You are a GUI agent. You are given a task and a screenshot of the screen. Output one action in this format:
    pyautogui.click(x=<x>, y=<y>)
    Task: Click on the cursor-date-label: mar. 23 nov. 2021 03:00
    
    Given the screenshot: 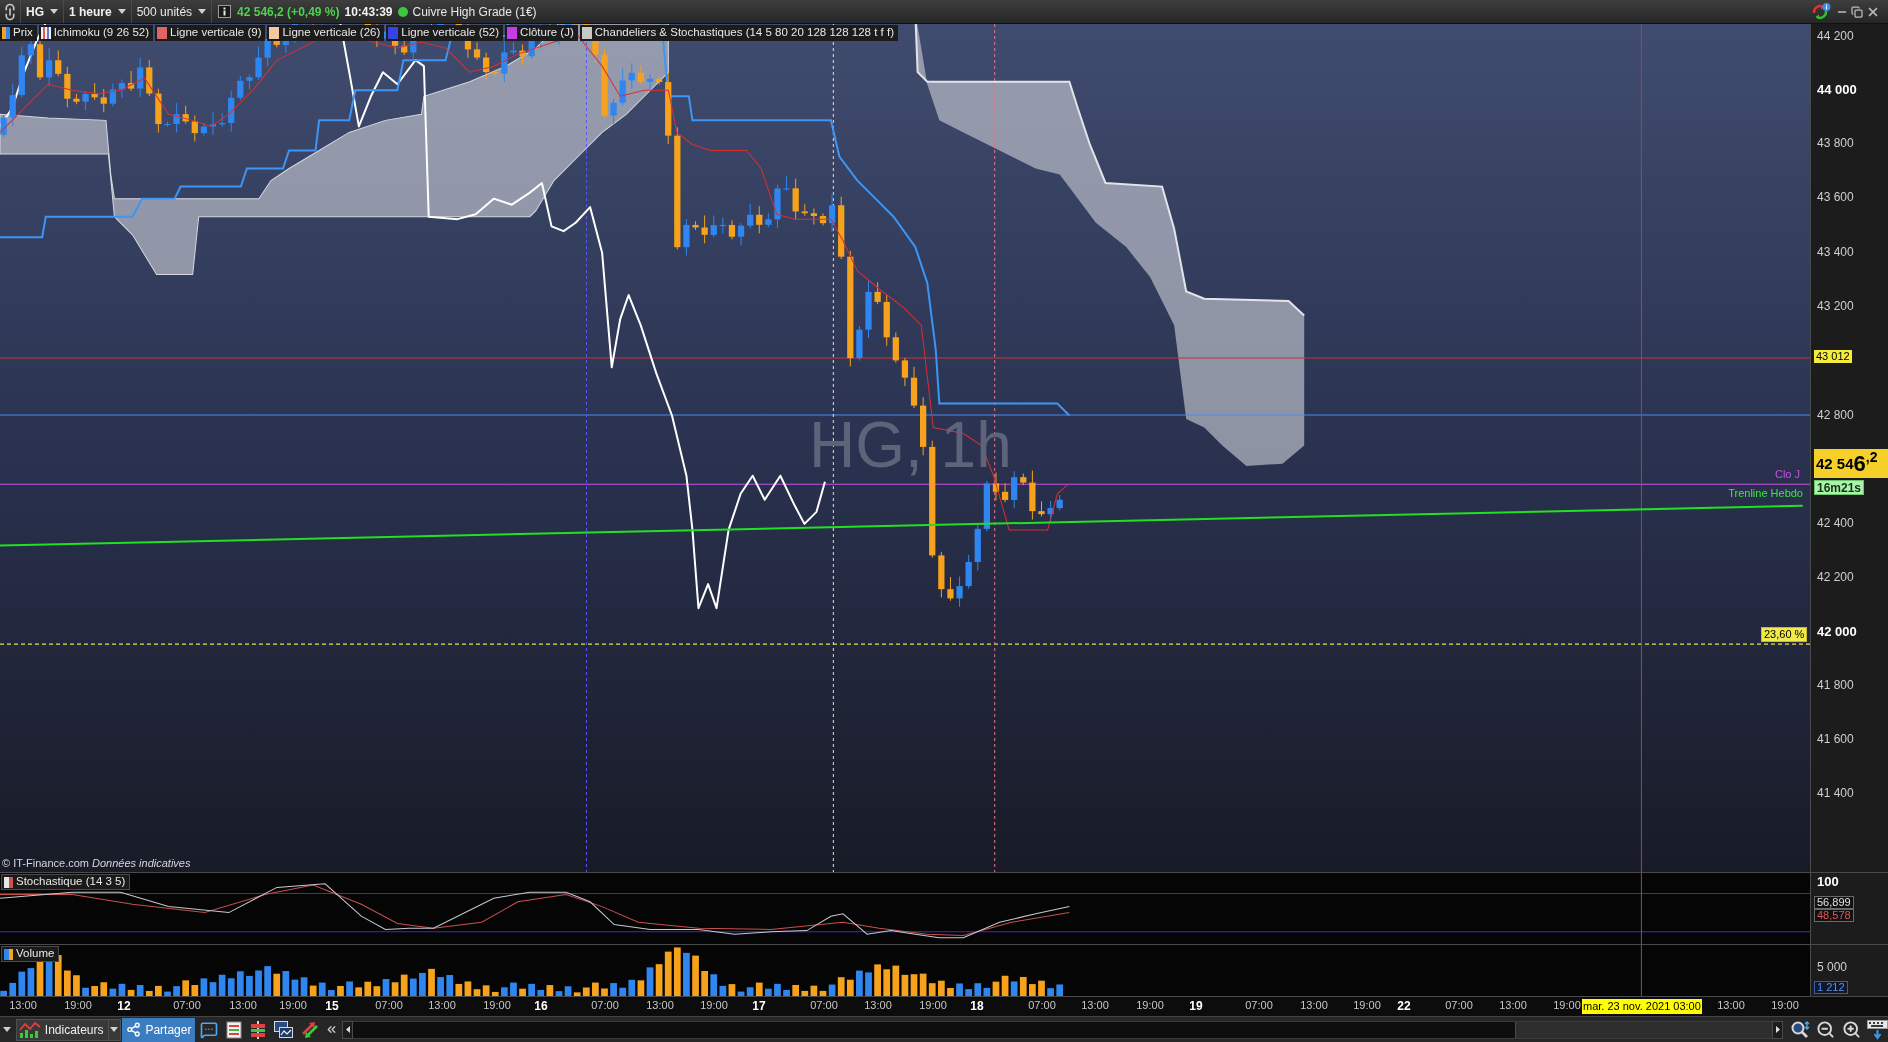 What is the action you would take?
    pyautogui.click(x=1642, y=1006)
    